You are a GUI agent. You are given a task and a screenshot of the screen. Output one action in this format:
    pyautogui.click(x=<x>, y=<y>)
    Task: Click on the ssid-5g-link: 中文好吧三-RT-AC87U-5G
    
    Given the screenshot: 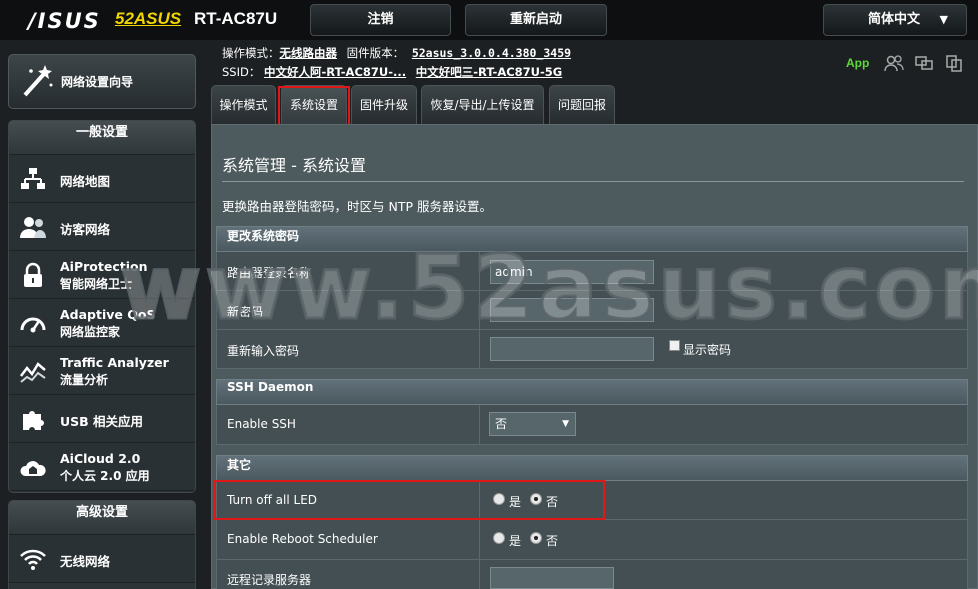 What is the action you would take?
    pyautogui.click(x=489, y=72)
    